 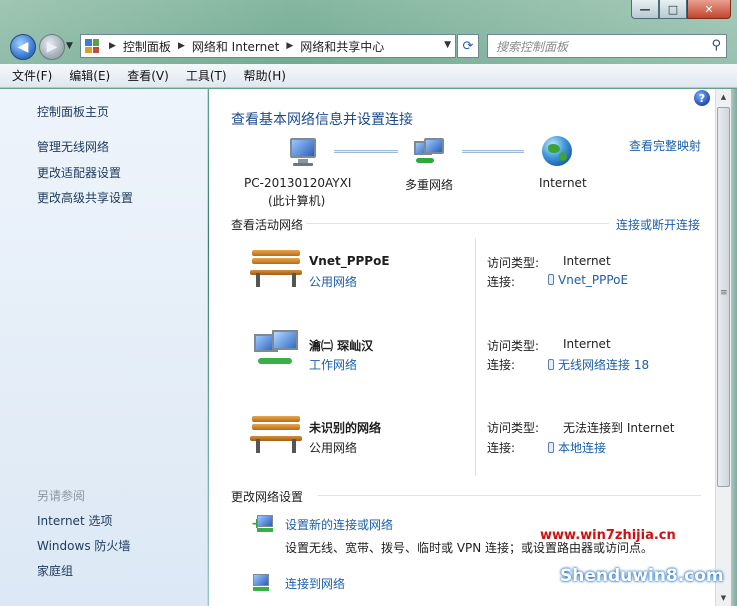 I want to click on menu-help: 帮助(H), so click(x=265, y=75).